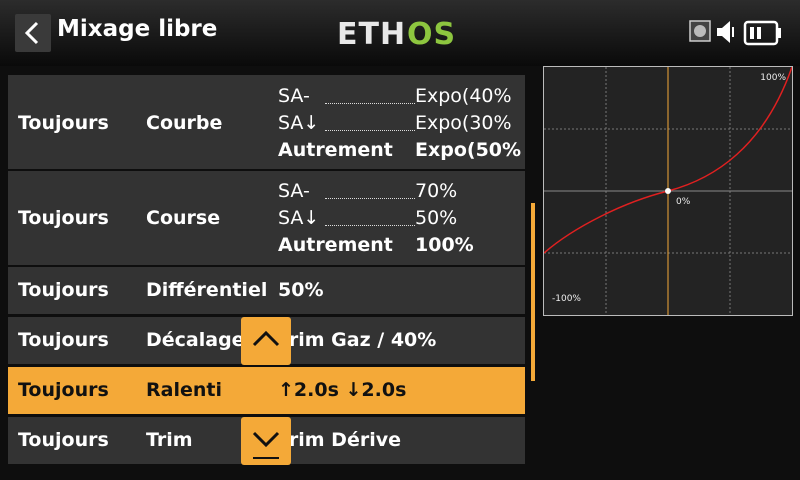  What do you see at coordinates (371, 33) in the screenshot?
I see `svg-text: ETH` at bounding box center [371, 33].